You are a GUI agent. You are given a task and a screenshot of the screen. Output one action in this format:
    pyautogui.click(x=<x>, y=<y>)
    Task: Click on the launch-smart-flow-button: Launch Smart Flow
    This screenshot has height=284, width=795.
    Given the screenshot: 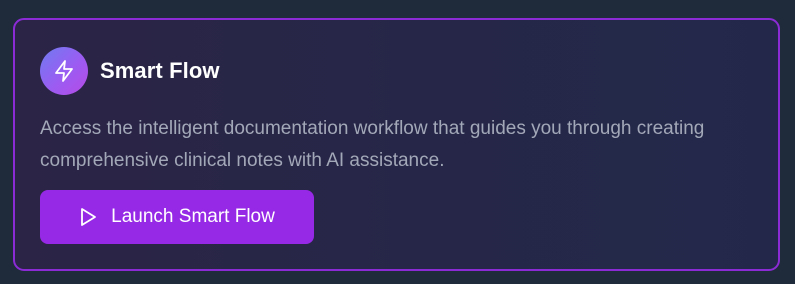 What is the action you would take?
    pyautogui.click(x=177, y=217)
    